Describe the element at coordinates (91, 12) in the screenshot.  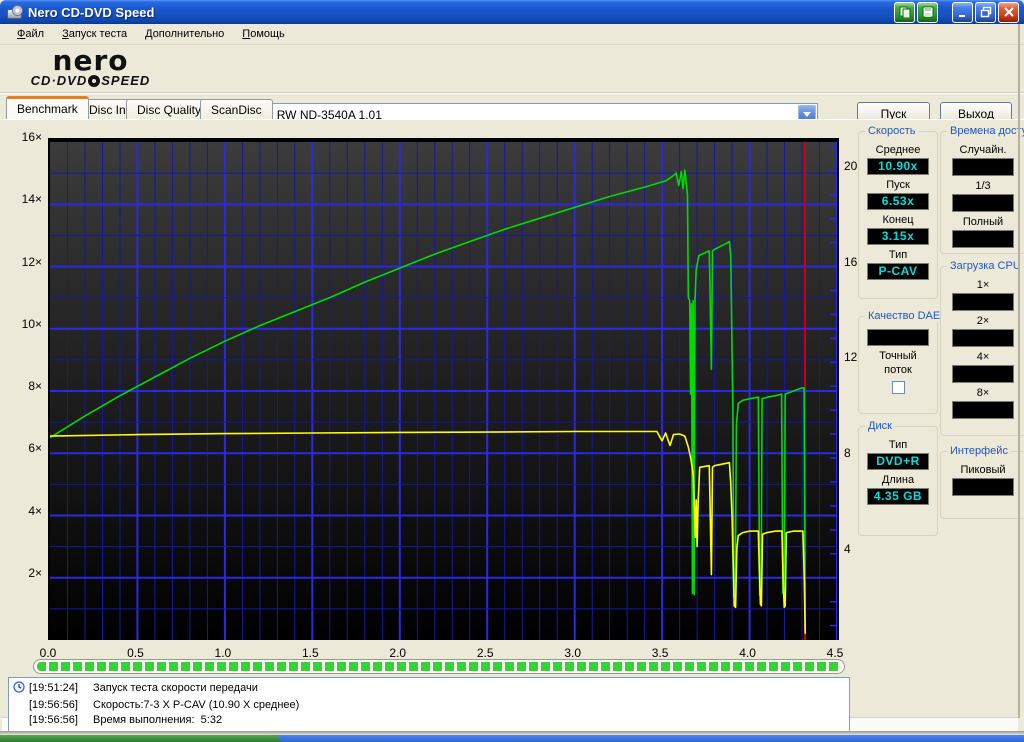
I see `window-title: Nero CD-DVD Speed` at that location.